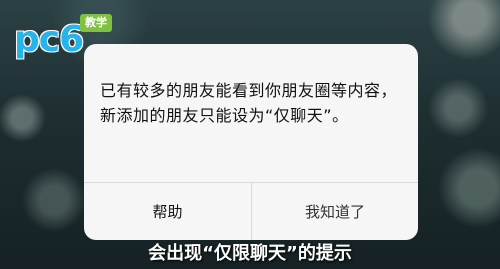  I want to click on logo-badge: 教学, so click(96, 23).